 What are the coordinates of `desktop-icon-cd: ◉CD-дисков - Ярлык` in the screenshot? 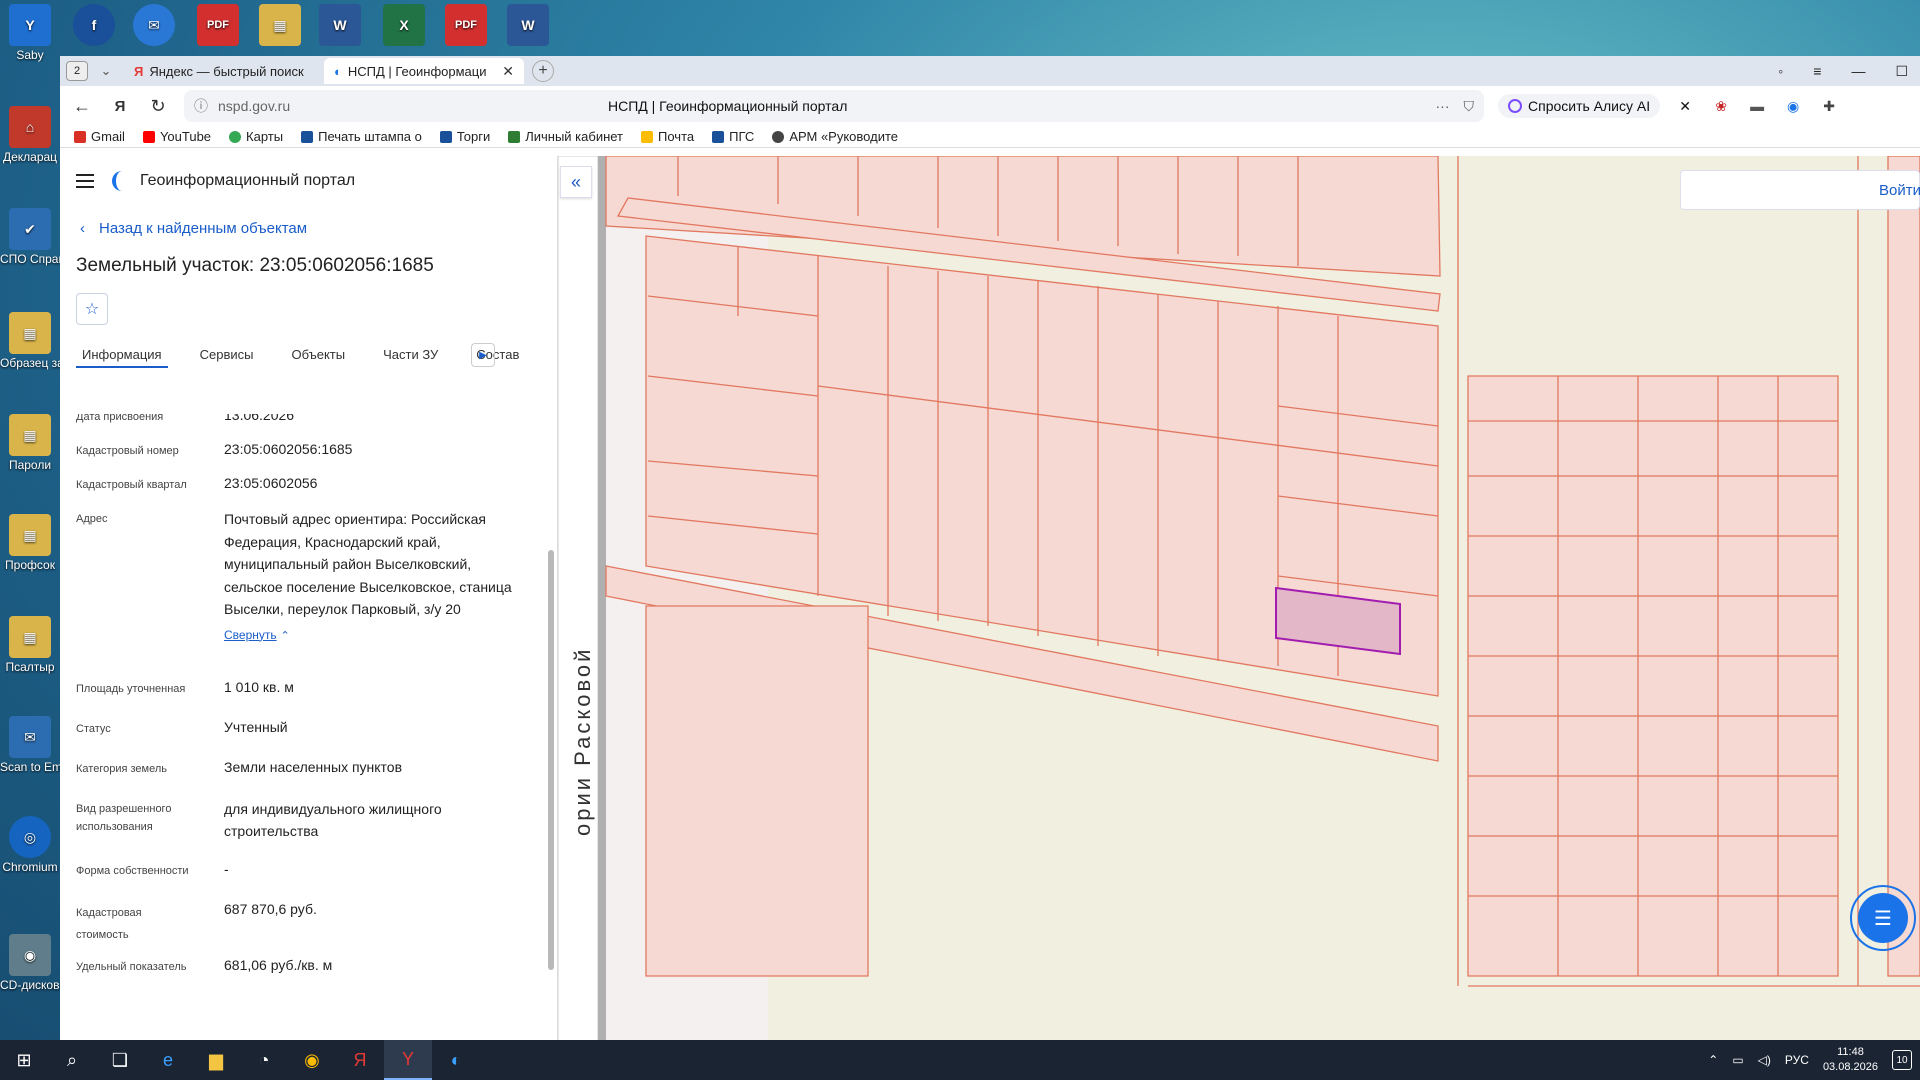 It's located at (30, 963).